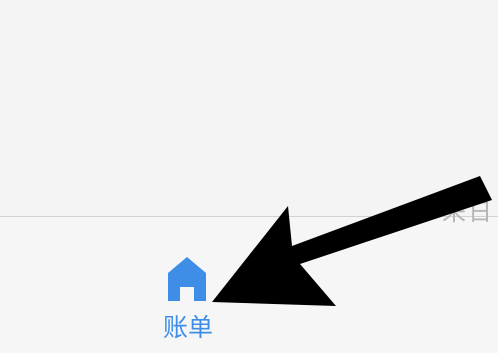 This screenshot has width=498, height=353. I want to click on tab-bill-label: 账单, so click(187, 327).